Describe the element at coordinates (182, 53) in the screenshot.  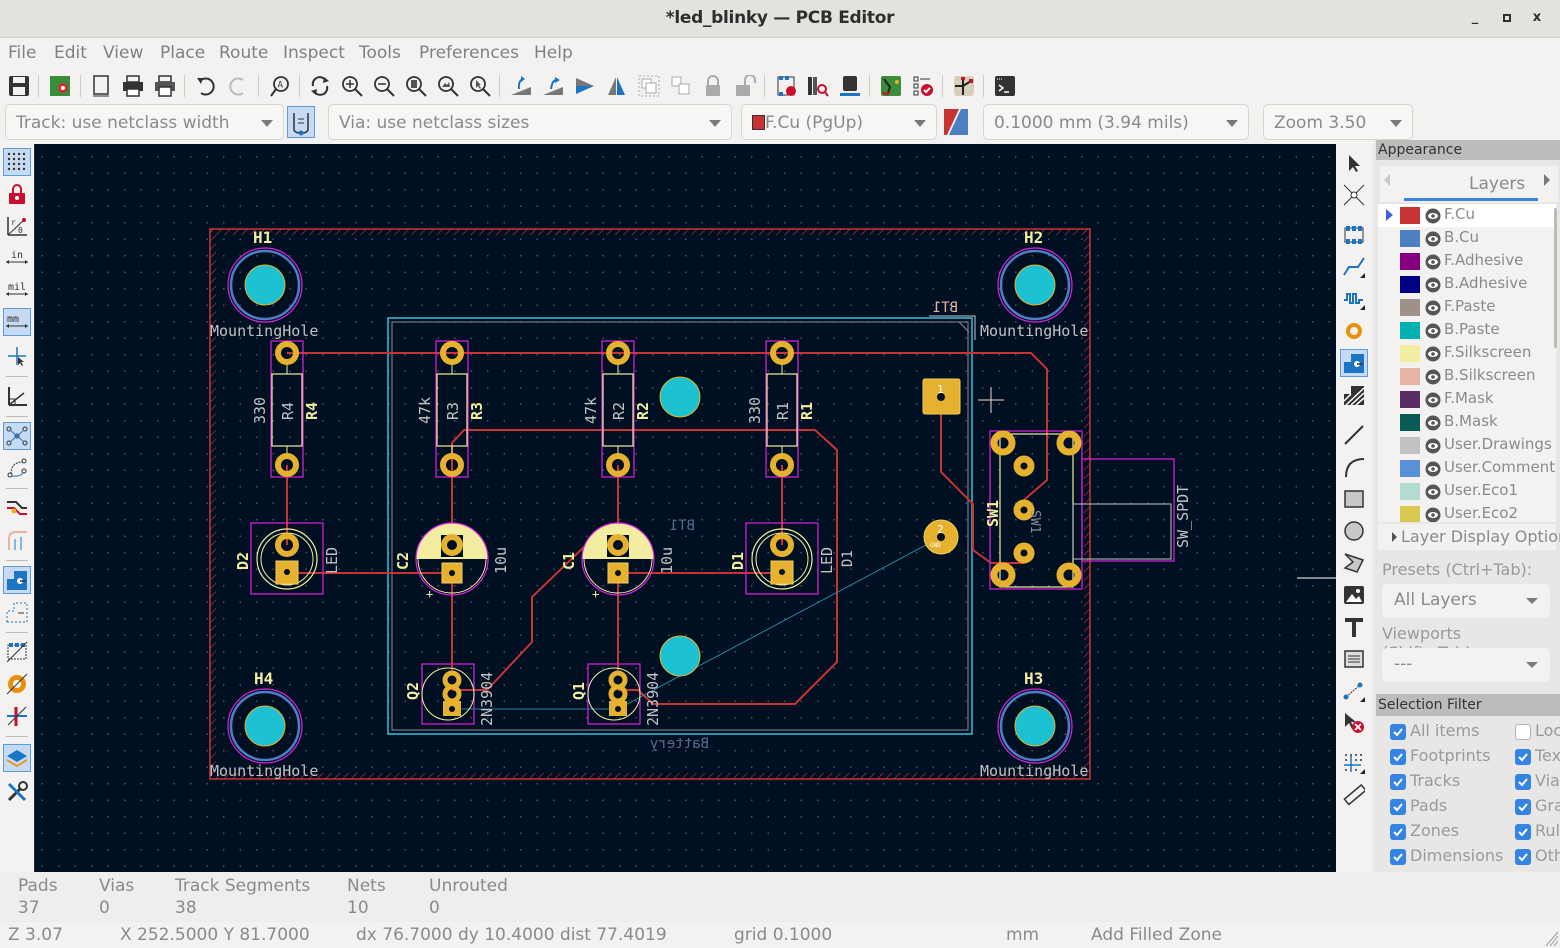
I see `menu-place: Place` at that location.